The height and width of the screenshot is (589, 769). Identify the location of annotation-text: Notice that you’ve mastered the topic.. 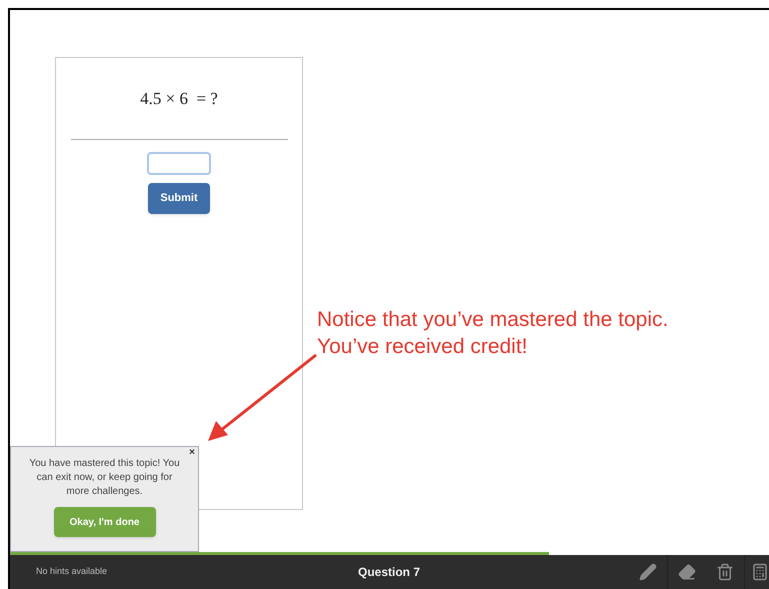
(492, 320).